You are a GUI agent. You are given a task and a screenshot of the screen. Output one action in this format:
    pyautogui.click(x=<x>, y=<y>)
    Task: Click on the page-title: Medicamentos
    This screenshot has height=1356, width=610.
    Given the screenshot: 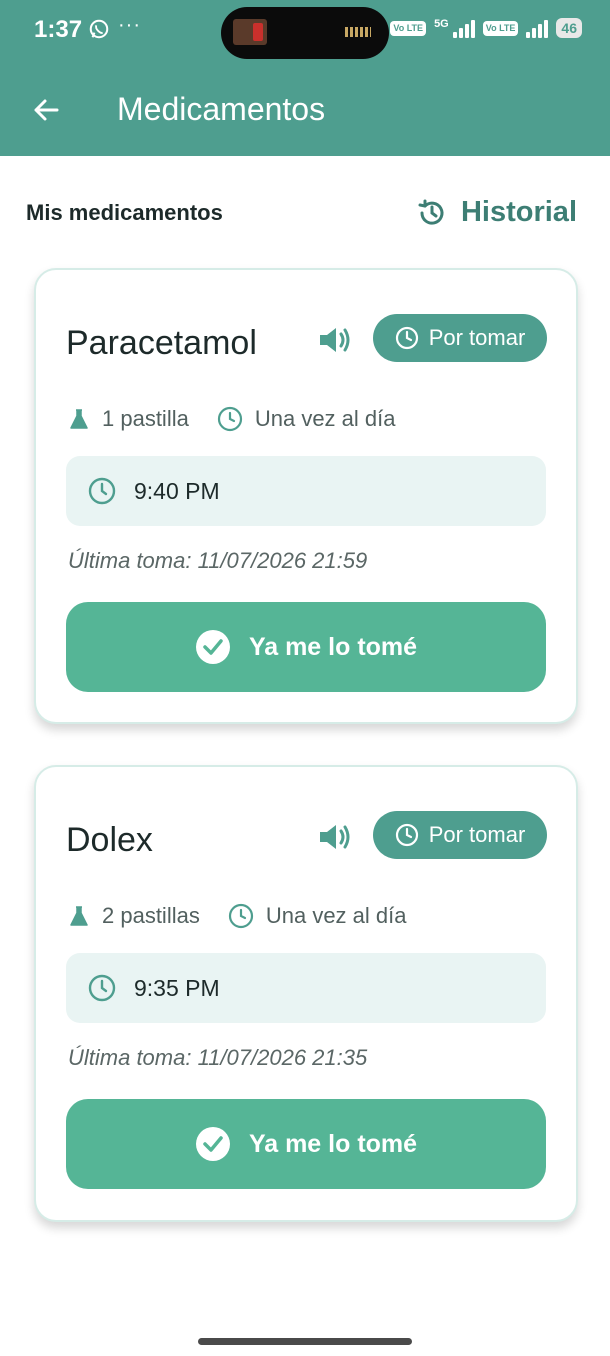 What is the action you would take?
    pyautogui.click(x=221, y=109)
    